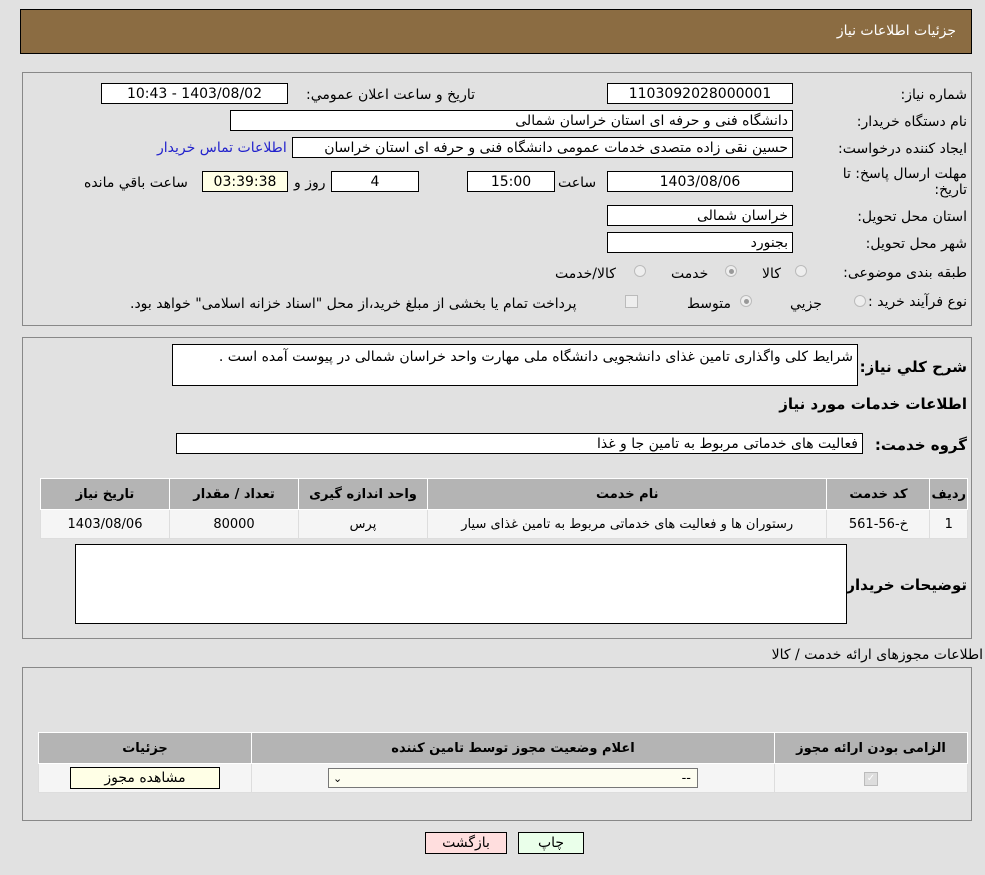 Image resolution: width=985 pixels, height=875 pixels. Describe the element at coordinates (136, 183) in the screenshot. I see `remaining-label: ساعت باقي مانده` at that location.